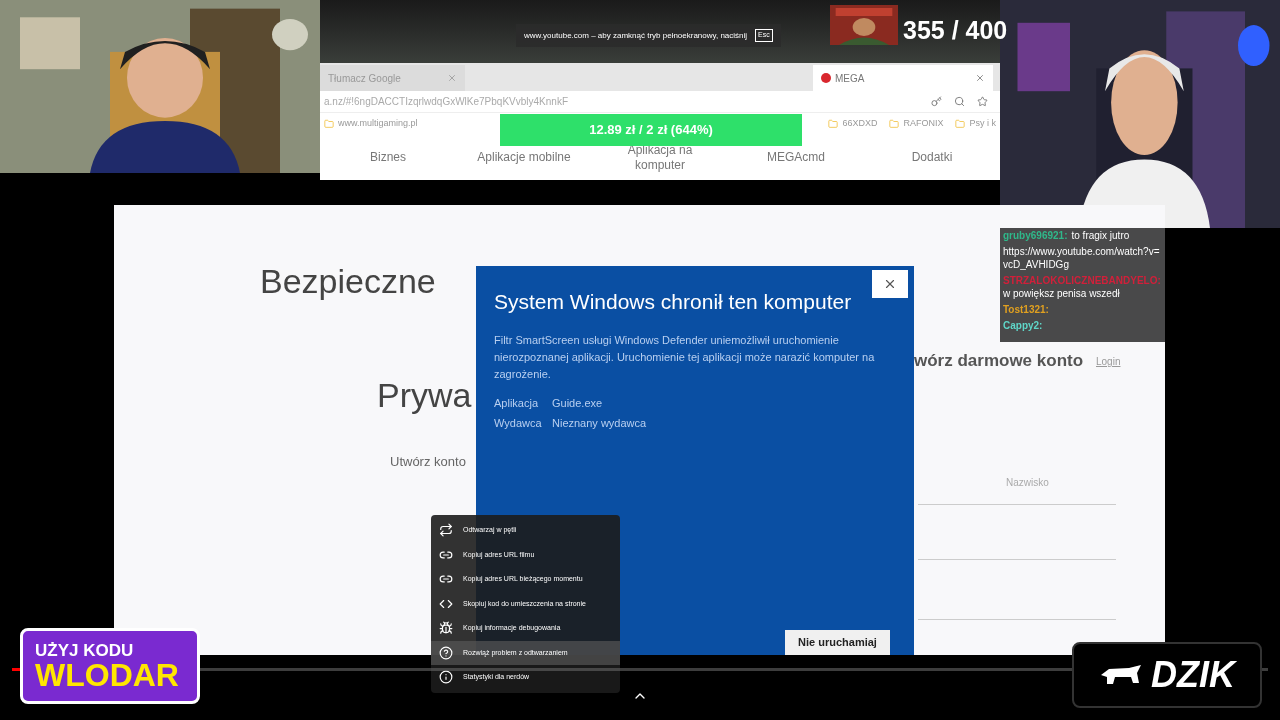  I want to click on chat-message: to fragix jutro, so click(1100, 235).